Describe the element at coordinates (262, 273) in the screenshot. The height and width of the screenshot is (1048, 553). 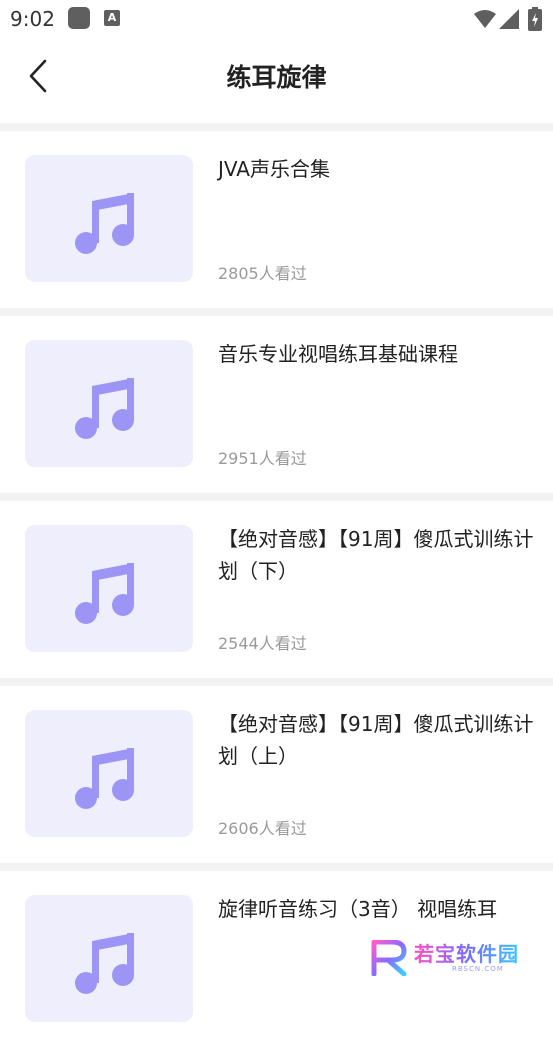
I see `view-count: 2805人看过` at that location.